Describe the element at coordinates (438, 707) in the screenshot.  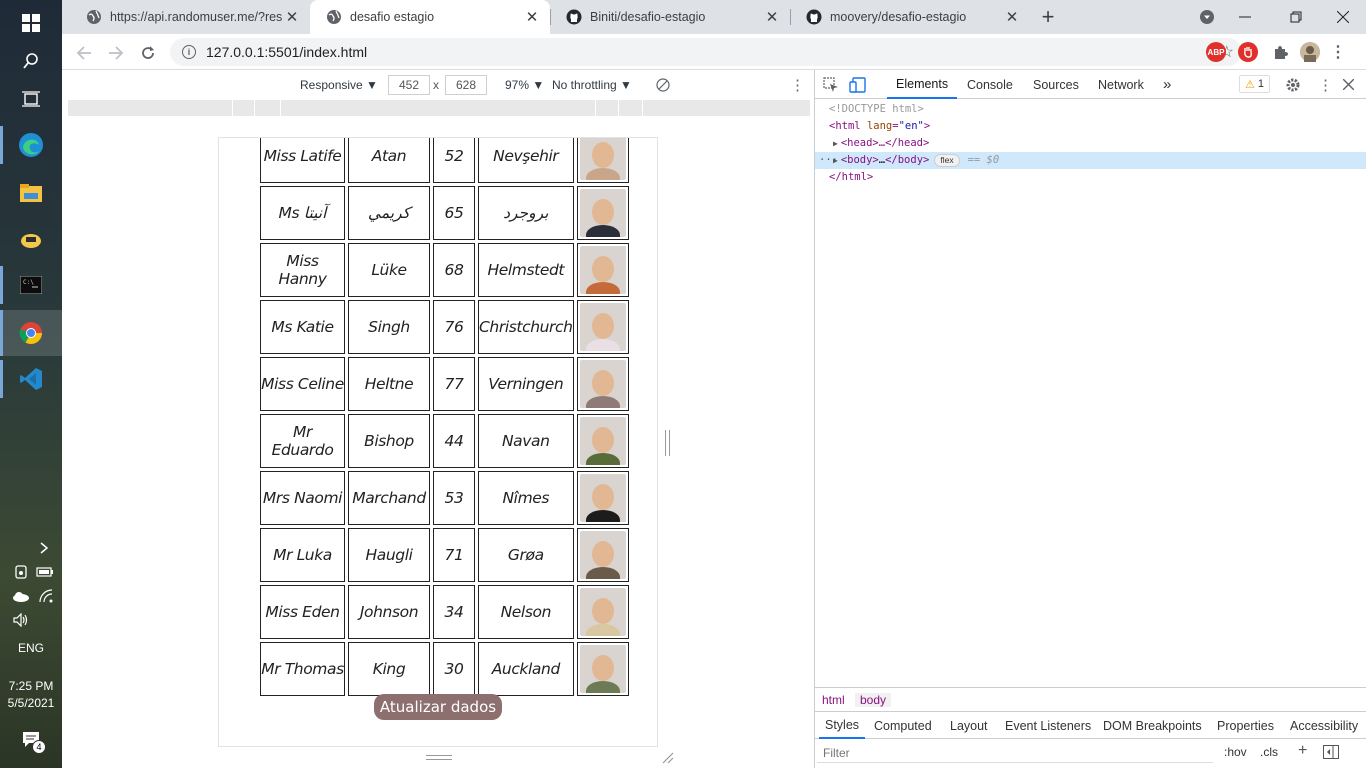
I see `refresh-data-button: Atualizar dados` at that location.